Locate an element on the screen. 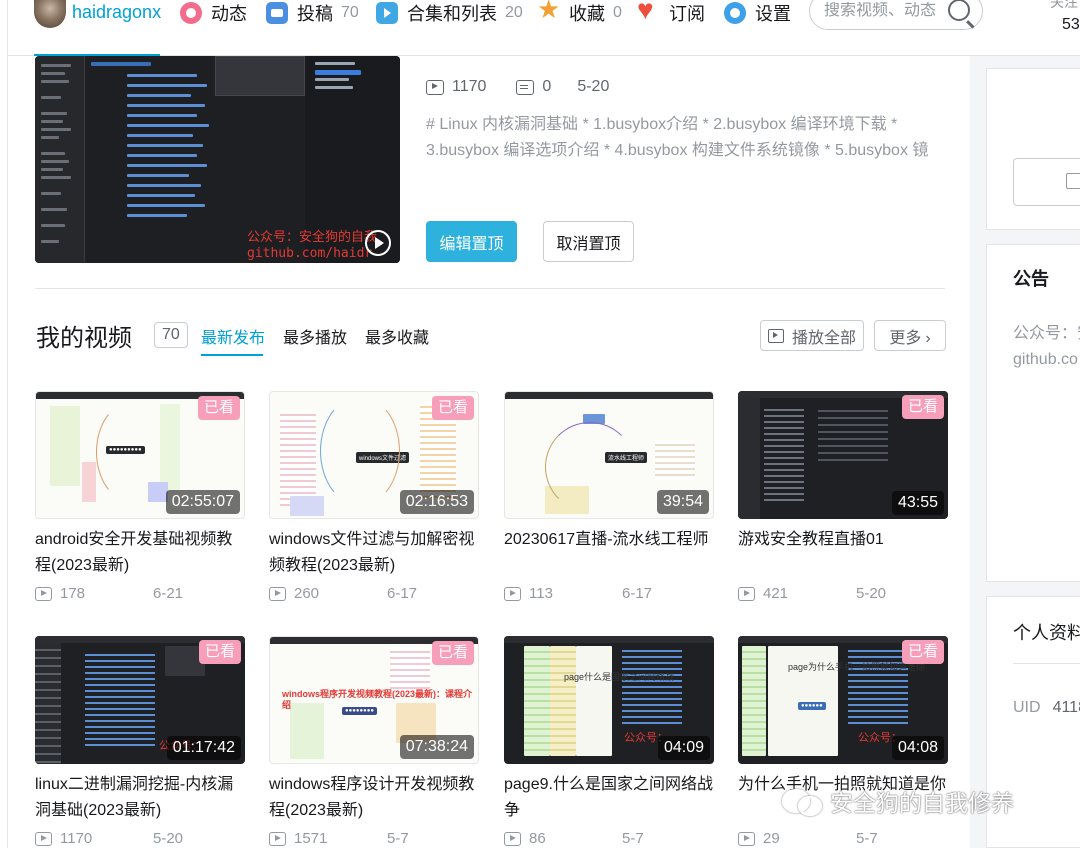  video-title: windows程序设计开发视频教程(2023最新) is located at coordinates (375, 798).